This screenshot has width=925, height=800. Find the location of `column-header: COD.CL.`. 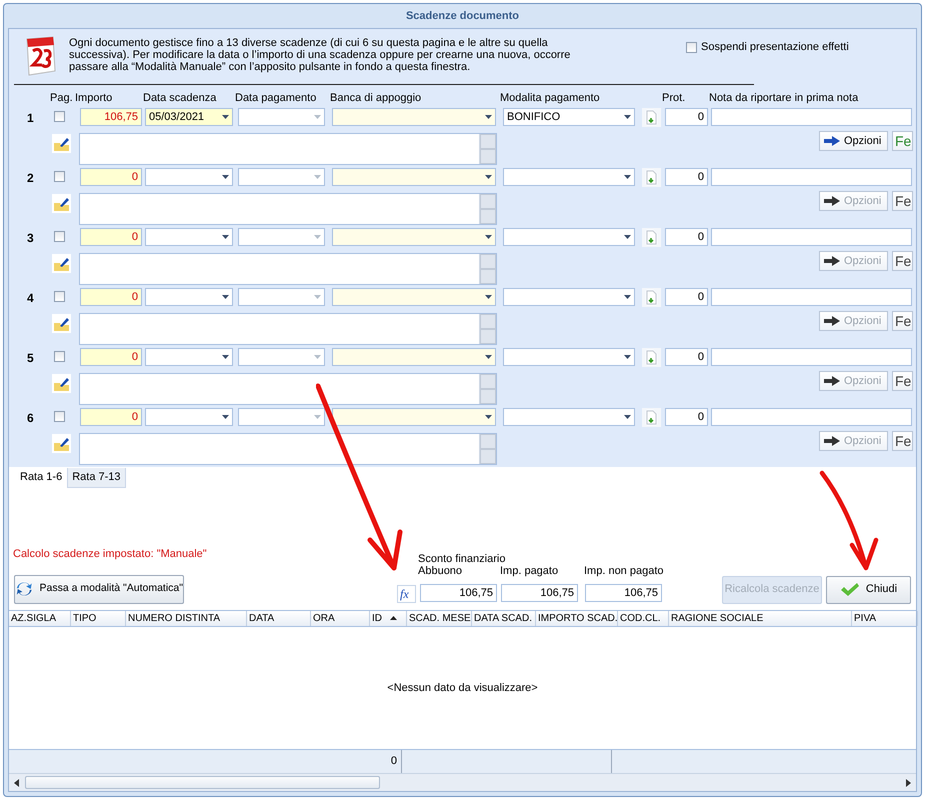

column-header: COD.CL. is located at coordinates (643, 618).